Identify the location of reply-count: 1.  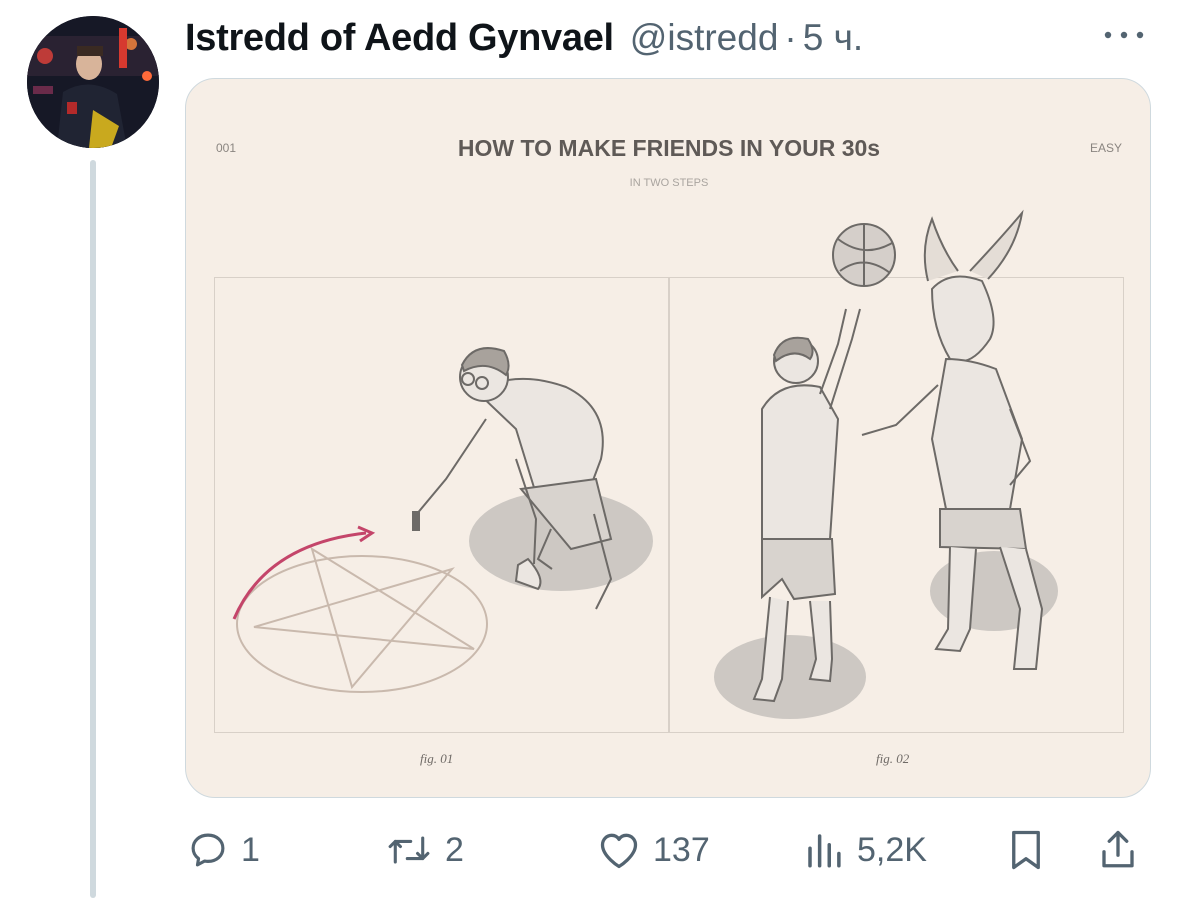
(250, 849).